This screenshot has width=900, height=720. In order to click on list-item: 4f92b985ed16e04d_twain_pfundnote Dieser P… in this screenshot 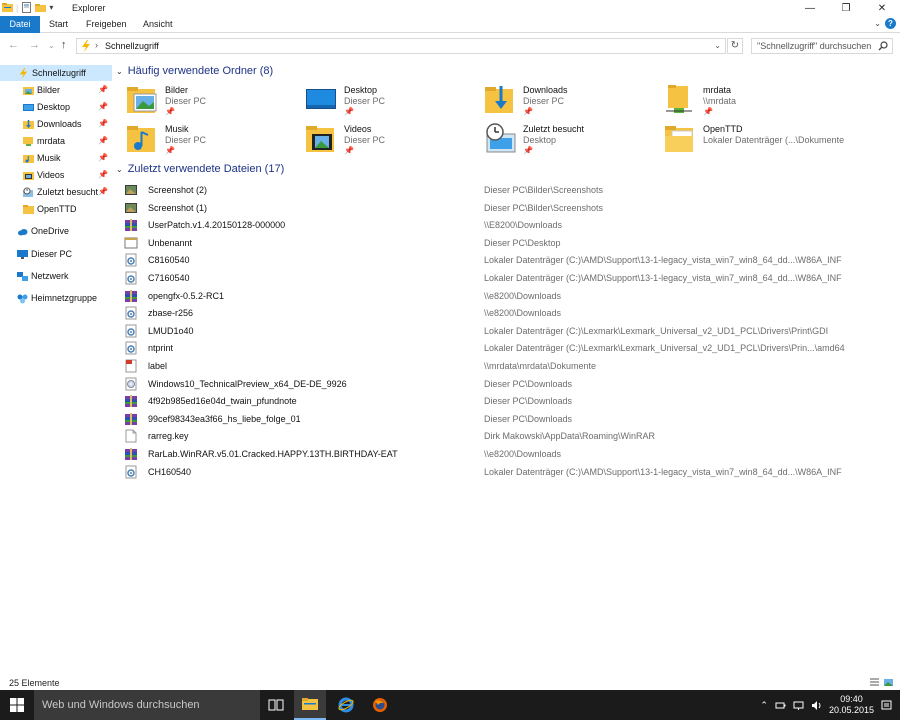, I will do `click(510, 401)`.